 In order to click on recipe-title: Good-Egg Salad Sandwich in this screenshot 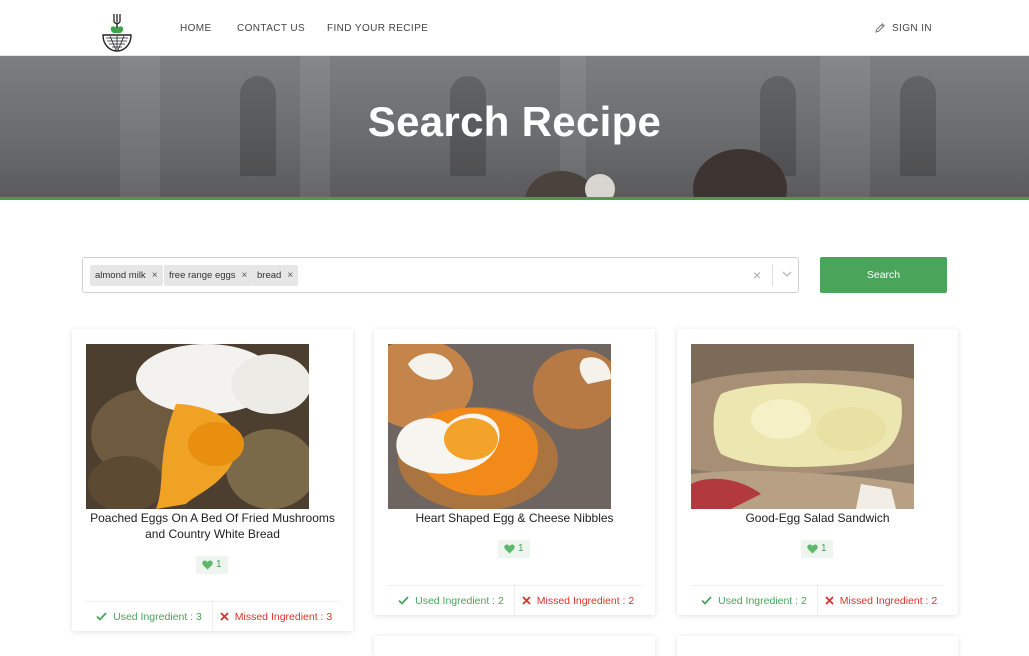, I will do `click(817, 518)`.